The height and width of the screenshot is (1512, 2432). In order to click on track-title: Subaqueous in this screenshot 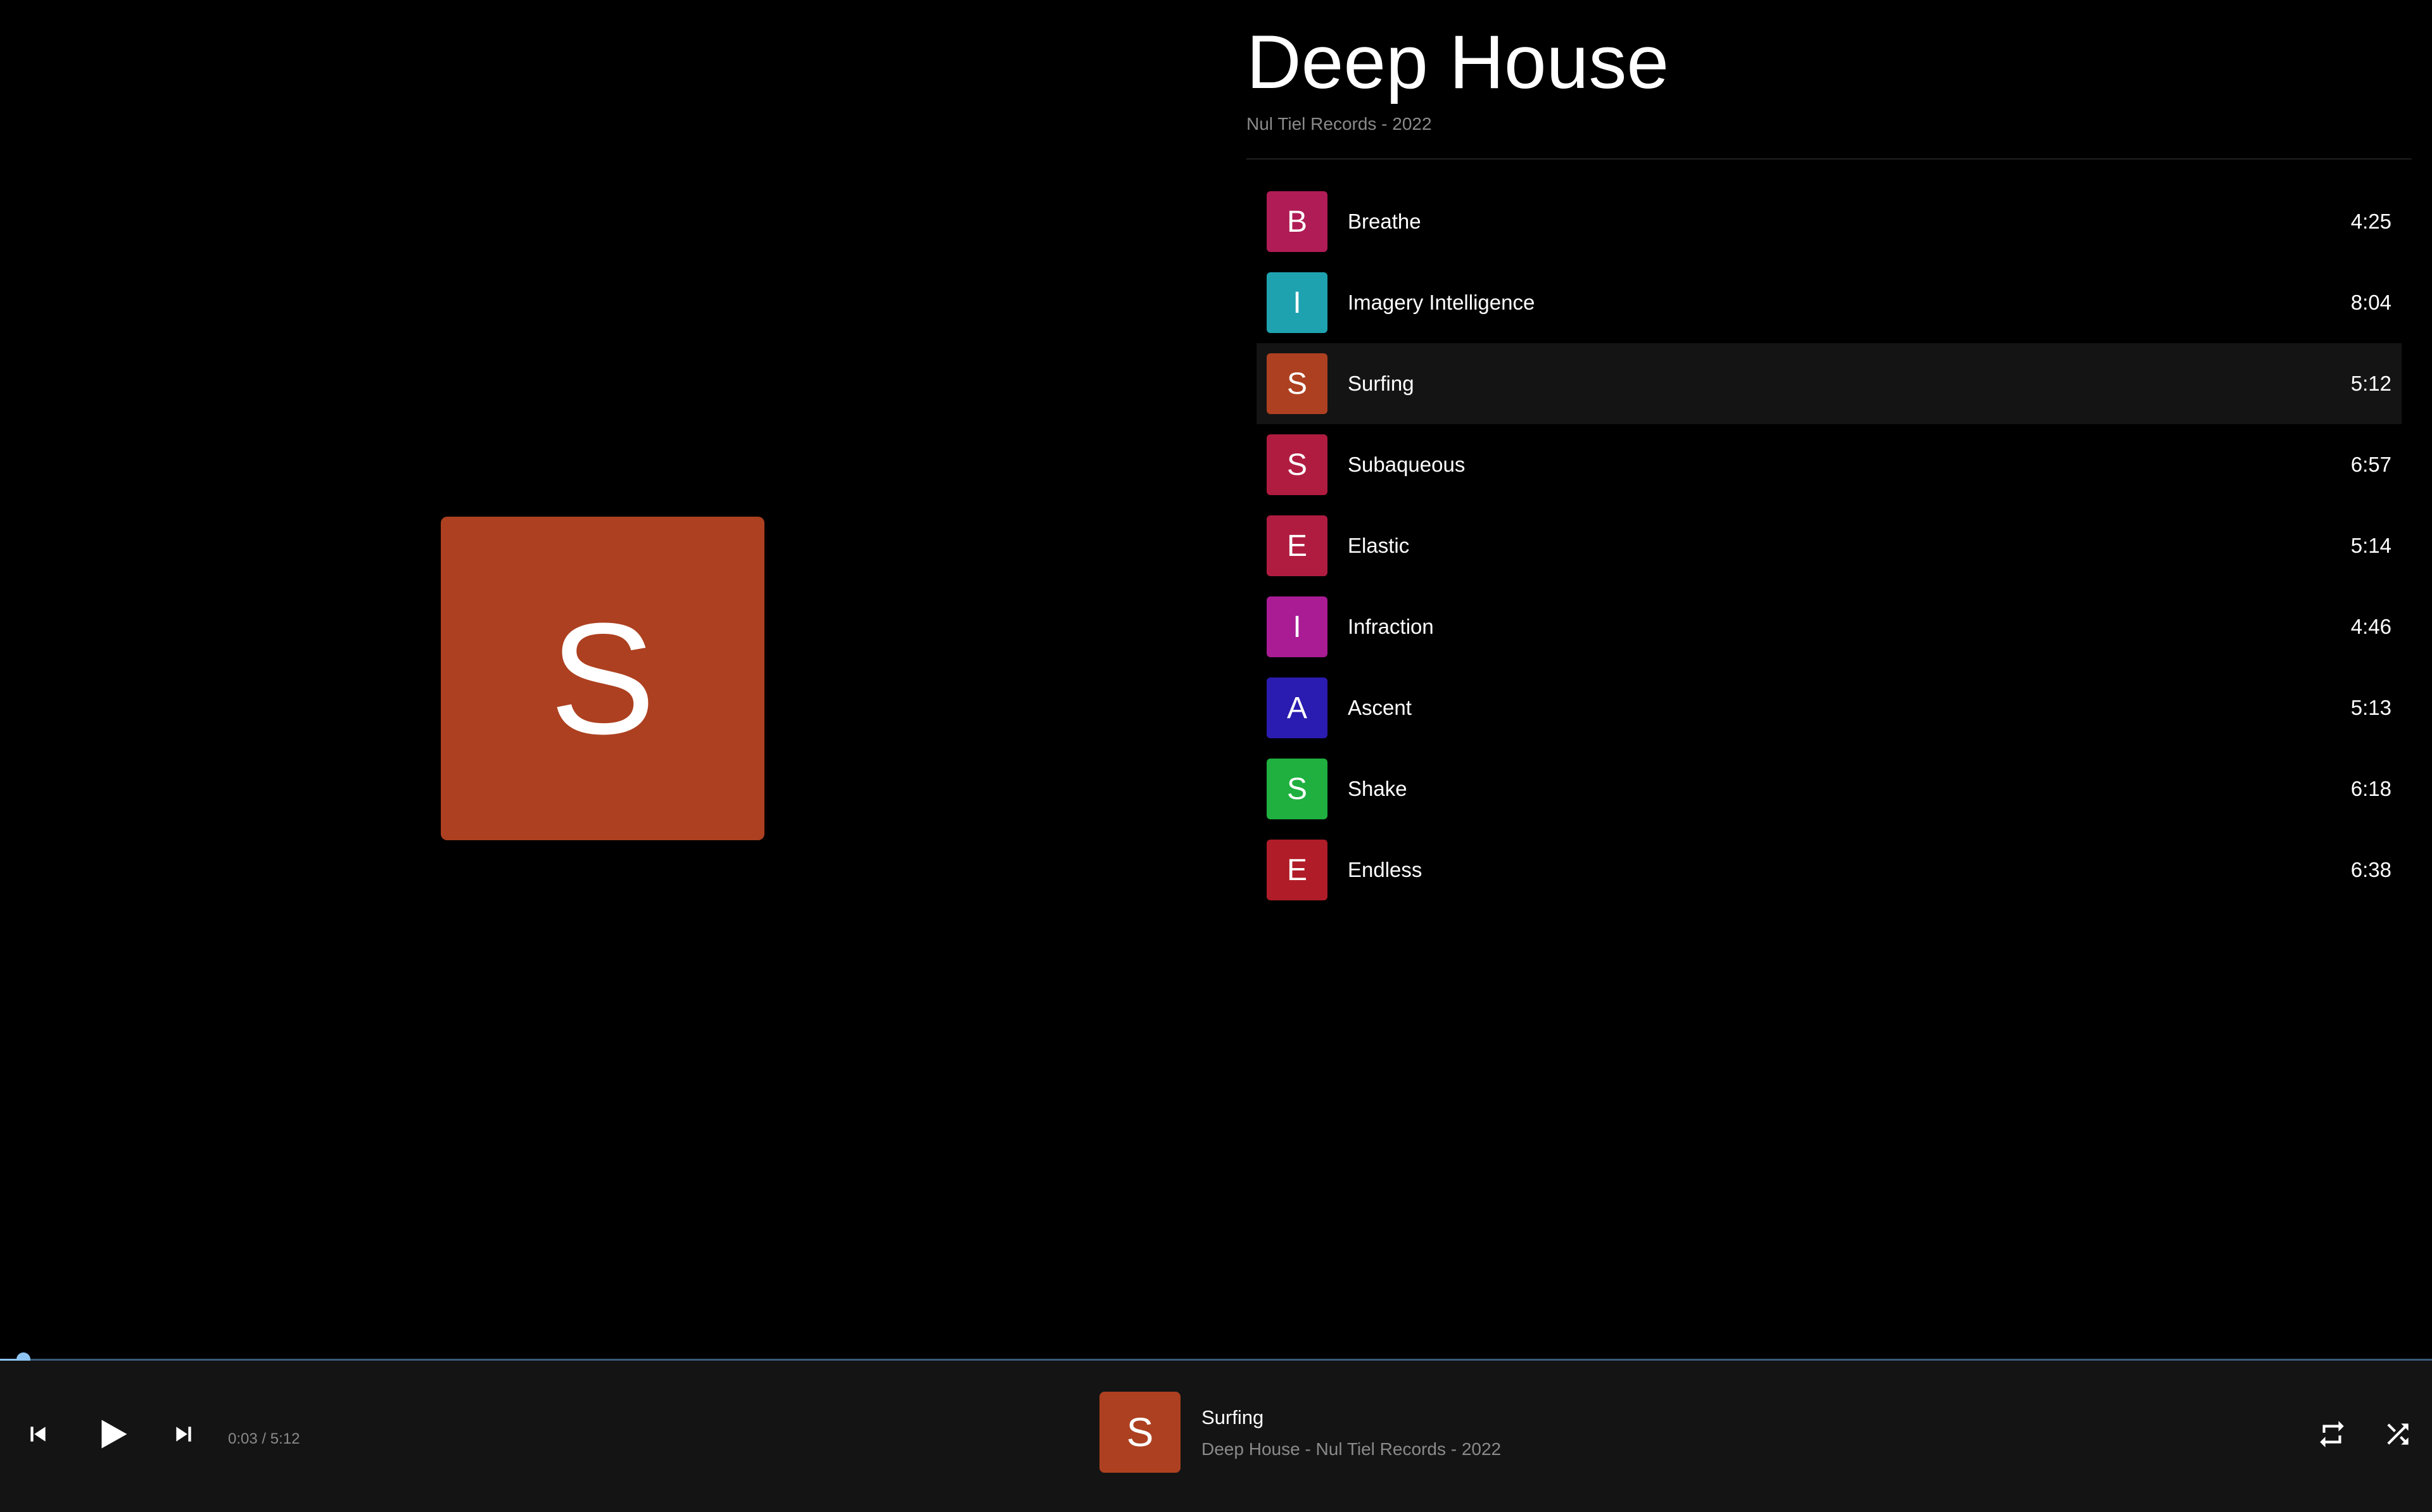, I will do `click(1407, 464)`.